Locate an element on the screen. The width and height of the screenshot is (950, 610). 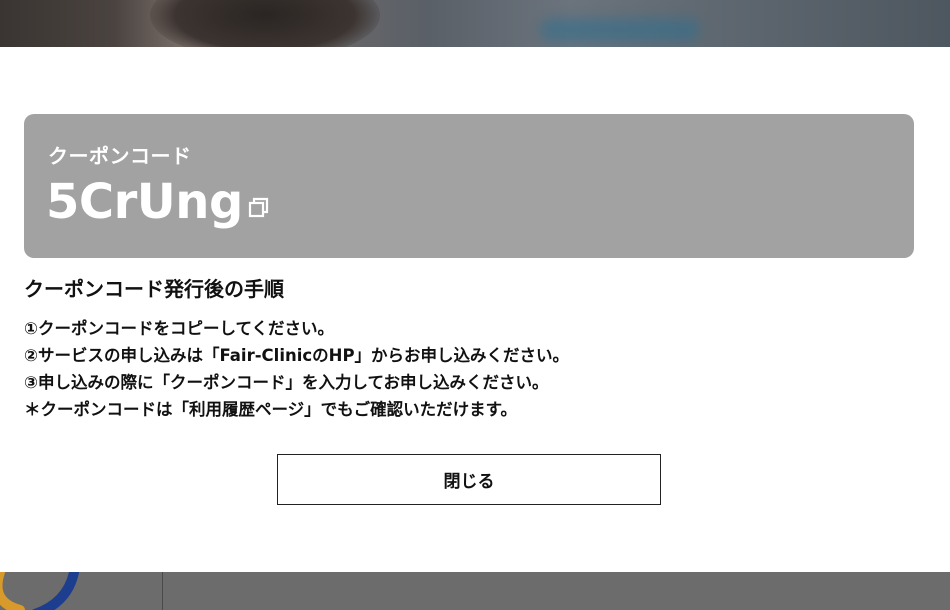
background-hero-image is located at coordinates (475, 23).